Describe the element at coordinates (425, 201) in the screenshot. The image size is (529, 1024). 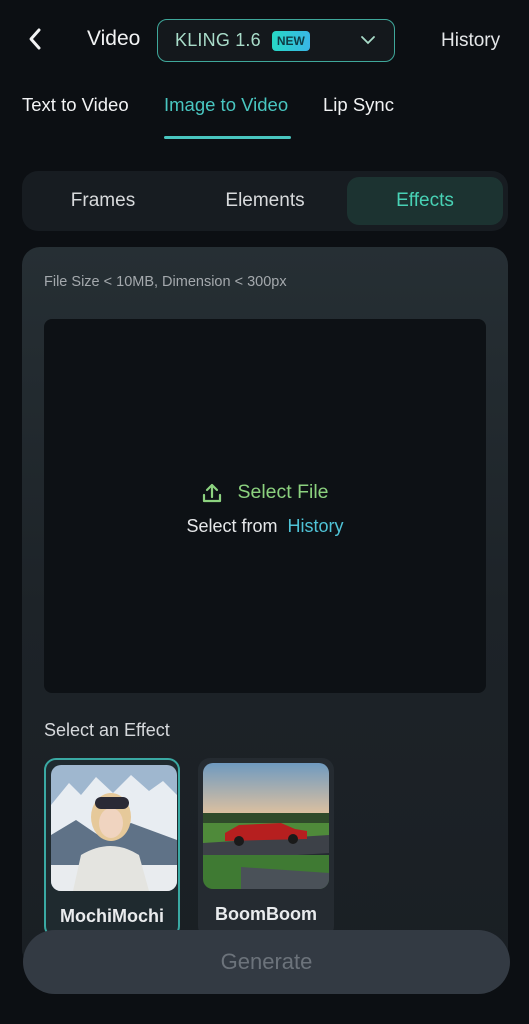
I see `segment-effects: Effects` at that location.